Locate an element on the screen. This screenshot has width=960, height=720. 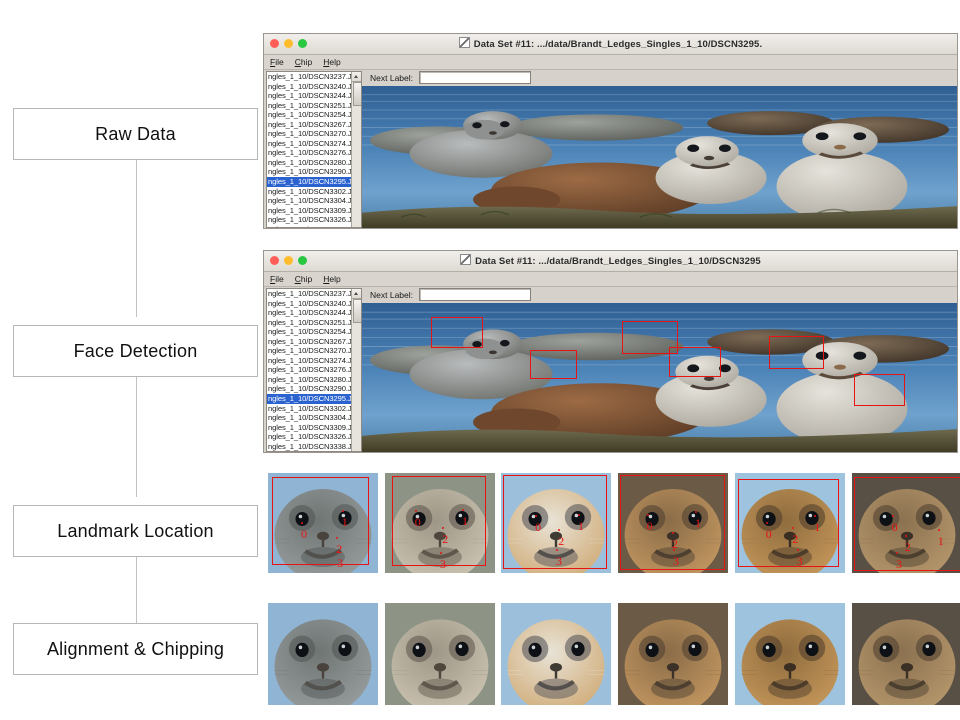
file-list-scrollbar is located at coordinates (356, 149).